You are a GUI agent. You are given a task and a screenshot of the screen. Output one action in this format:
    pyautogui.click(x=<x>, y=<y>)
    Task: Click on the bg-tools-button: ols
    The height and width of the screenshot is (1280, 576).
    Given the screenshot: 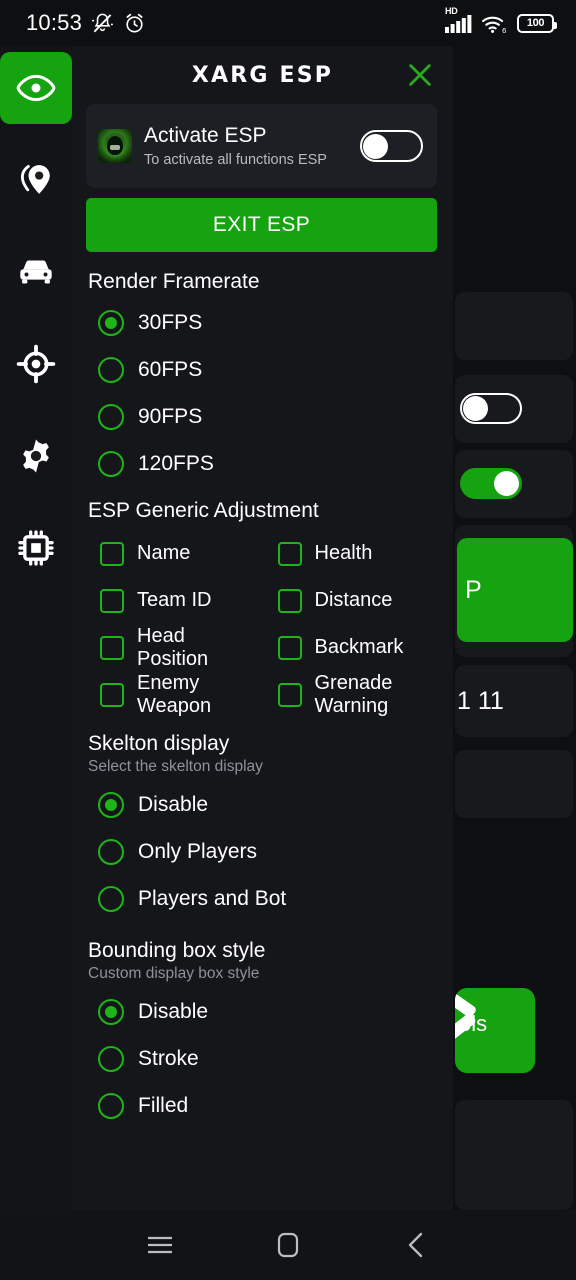 What is the action you would take?
    pyautogui.click(x=495, y=1030)
    